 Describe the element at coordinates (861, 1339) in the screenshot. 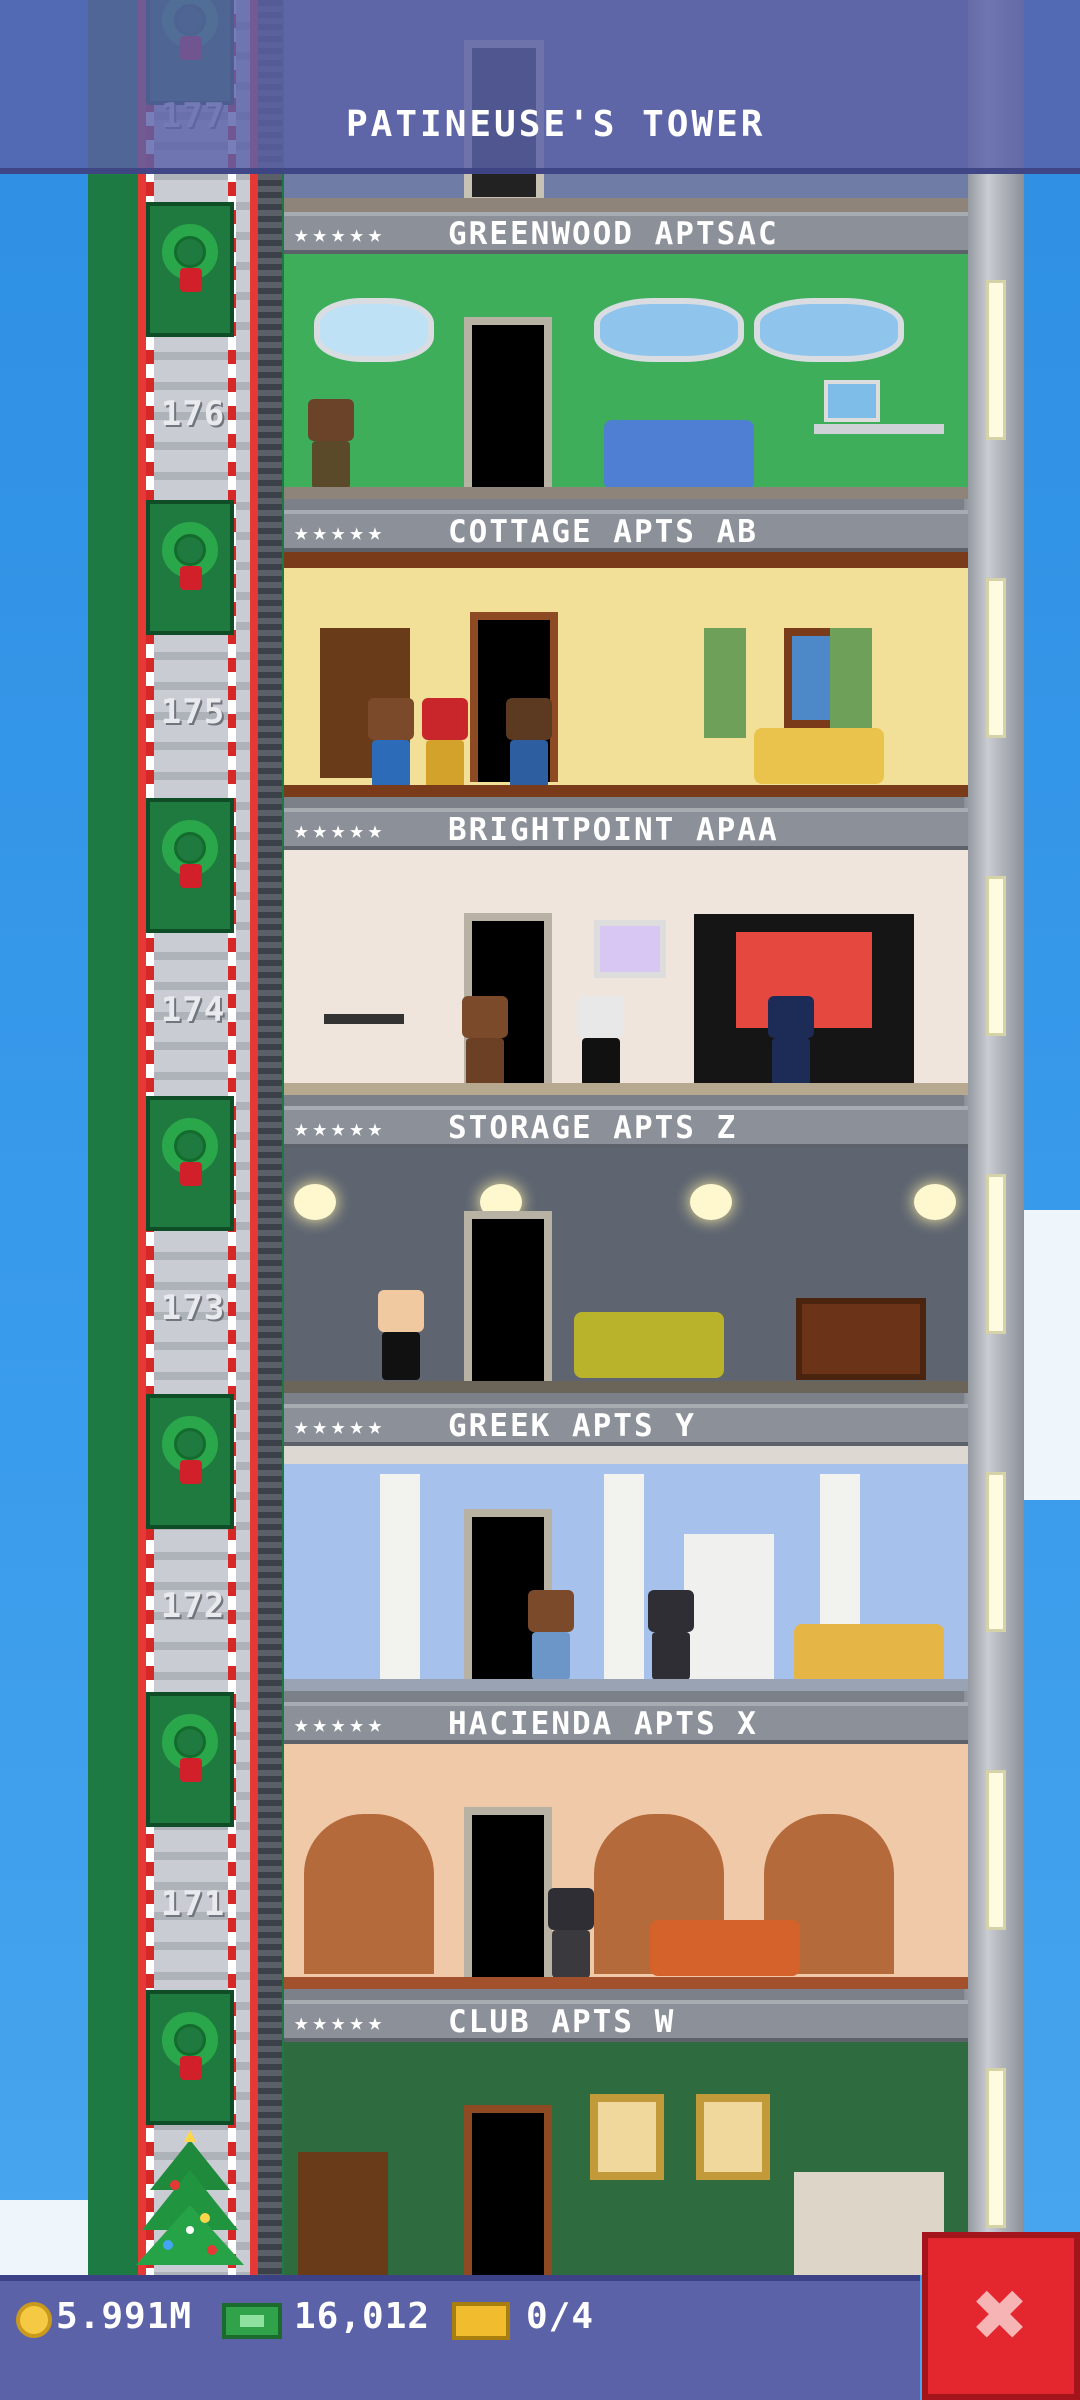

I see `crt-television` at that location.